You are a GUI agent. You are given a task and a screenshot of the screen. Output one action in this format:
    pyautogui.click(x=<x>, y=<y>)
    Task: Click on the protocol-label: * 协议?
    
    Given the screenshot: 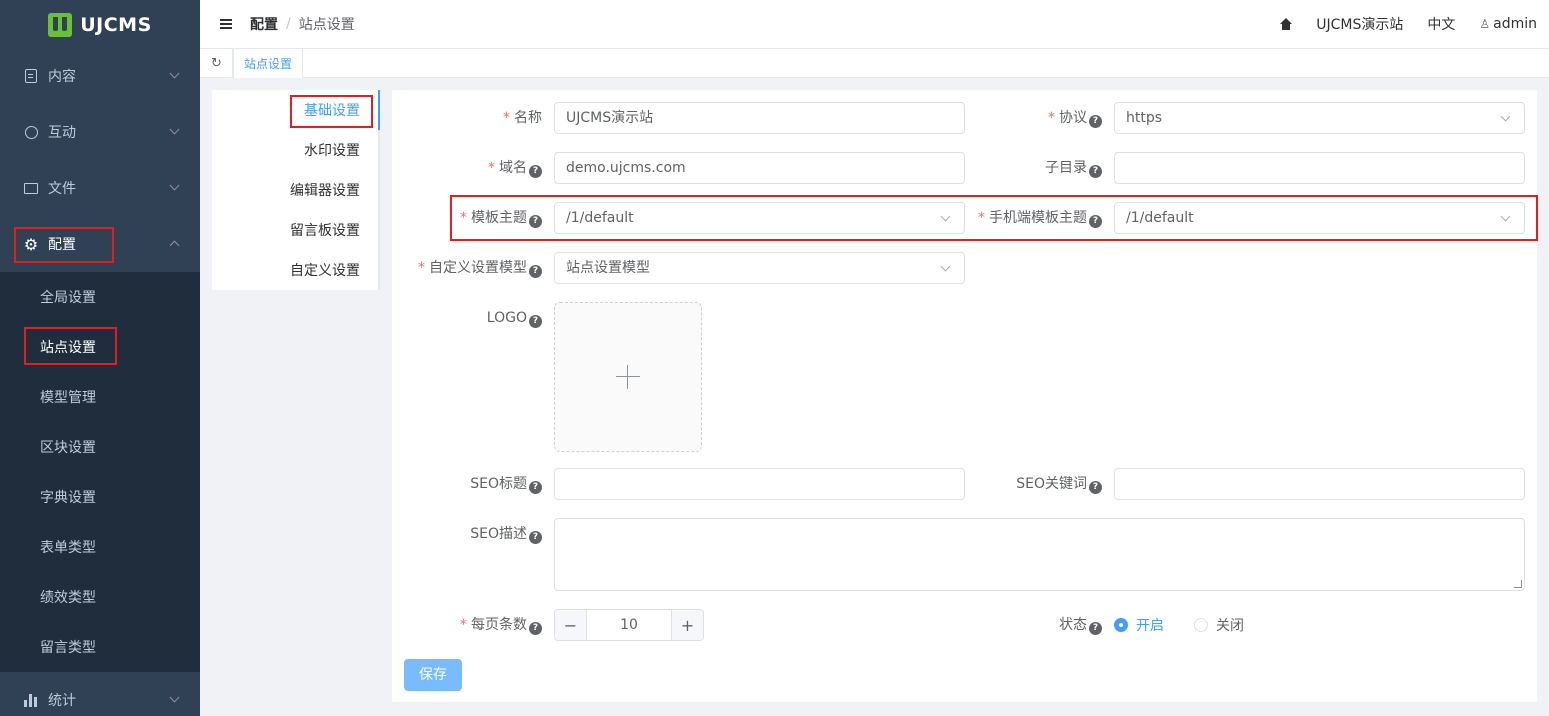 What is the action you would take?
    pyautogui.click(x=1075, y=118)
    